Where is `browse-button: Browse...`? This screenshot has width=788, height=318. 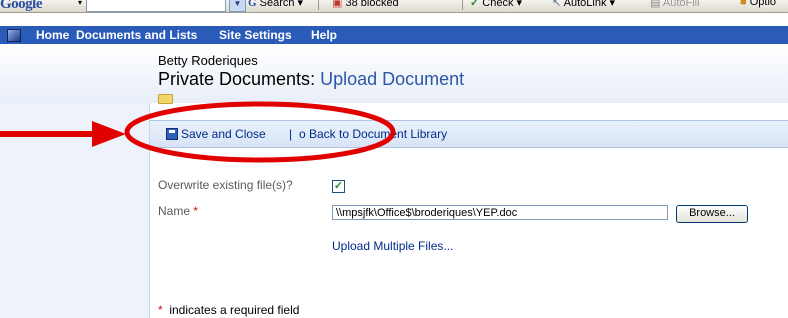
browse-button: Browse... is located at coordinates (712, 214).